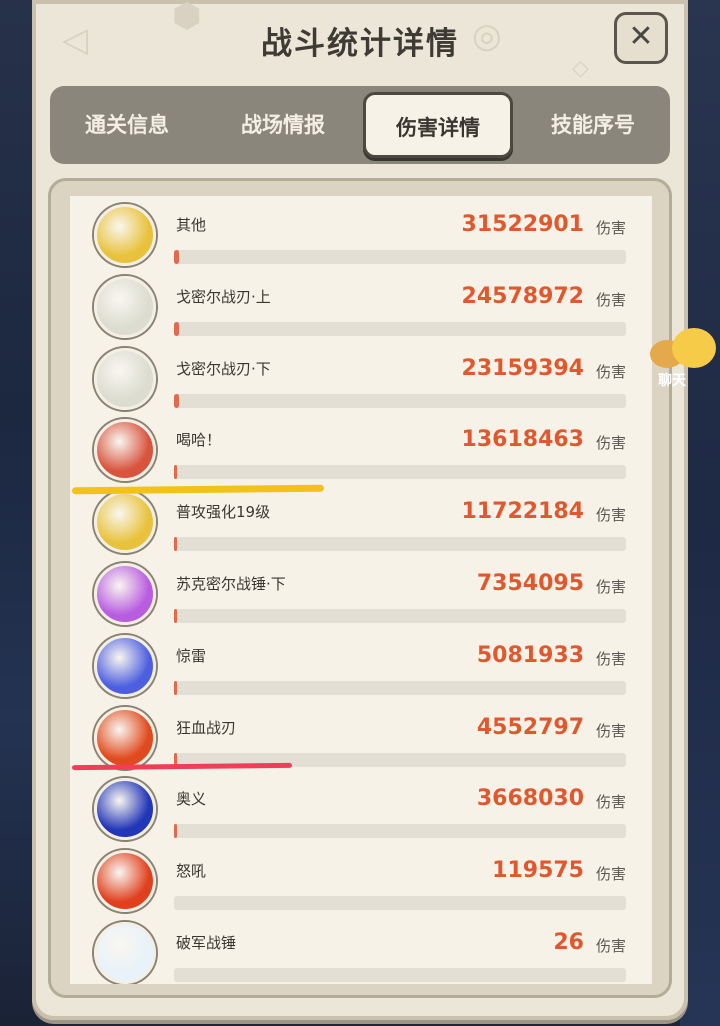 Image resolution: width=720 pixels, height=1026 pixels. What do you see at coordinates (199, 440) in the screenshot?
I see `skill-name: 喝哈！` at bounding box center [199, 440].